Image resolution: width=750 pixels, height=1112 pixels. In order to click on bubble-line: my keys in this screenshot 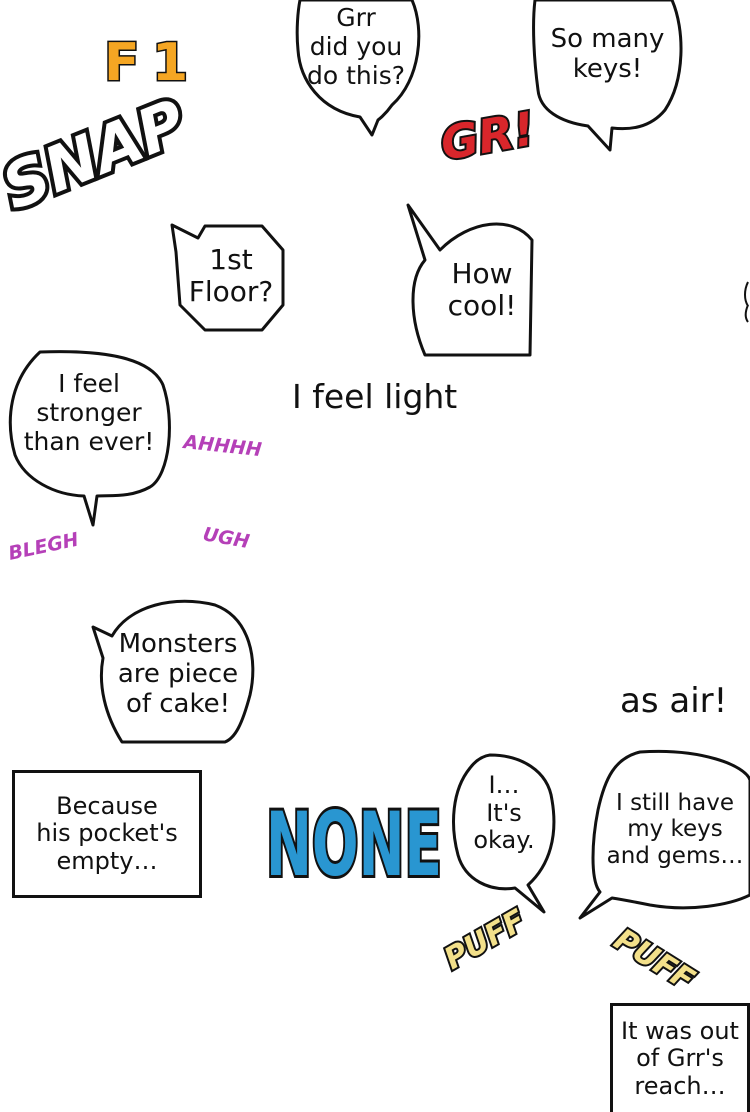, I will do `click(675, 829)`.